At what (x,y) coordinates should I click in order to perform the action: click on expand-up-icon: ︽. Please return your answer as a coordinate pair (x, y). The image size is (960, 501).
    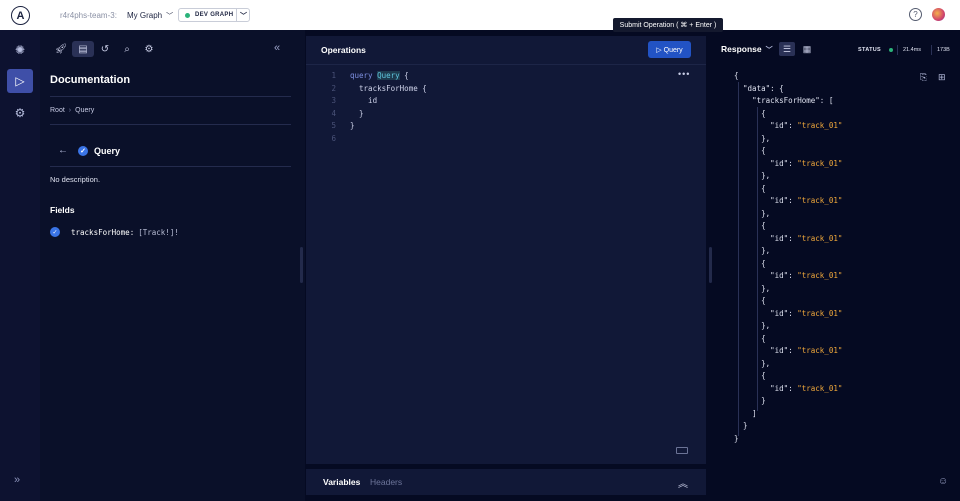
    Looking at the image, I should click on (683, 482).